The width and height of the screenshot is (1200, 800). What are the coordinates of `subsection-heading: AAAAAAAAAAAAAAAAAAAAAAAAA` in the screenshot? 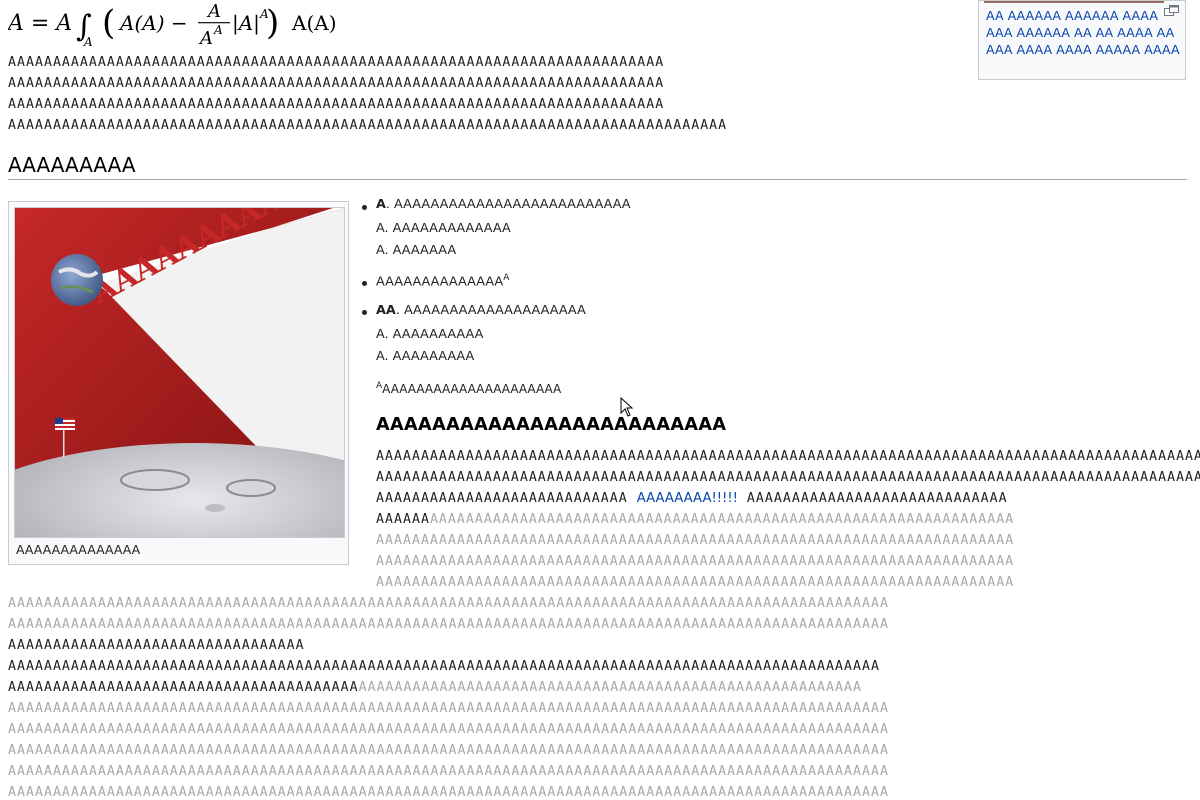 It's located at (551, 425).